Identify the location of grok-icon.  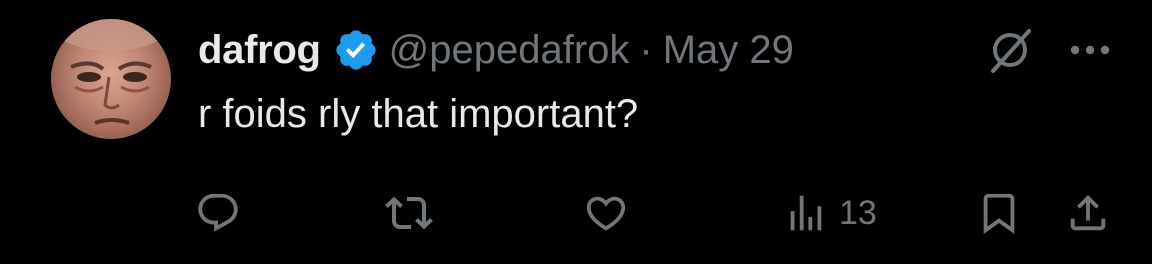
(1010, 50).